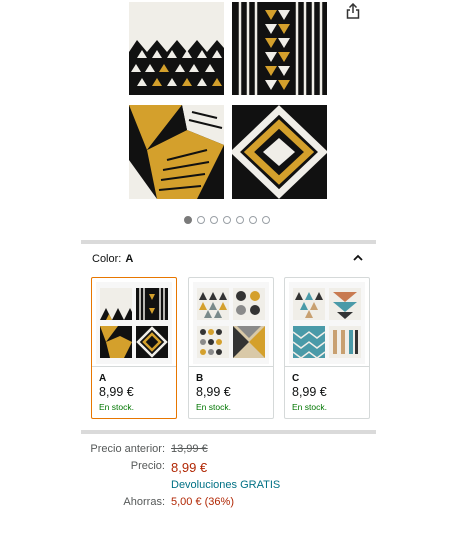 Image resolution: width=475 pixels, height=552 pixels. I want to click on swatch-b-price: 8,99 €, so click(213, 392).